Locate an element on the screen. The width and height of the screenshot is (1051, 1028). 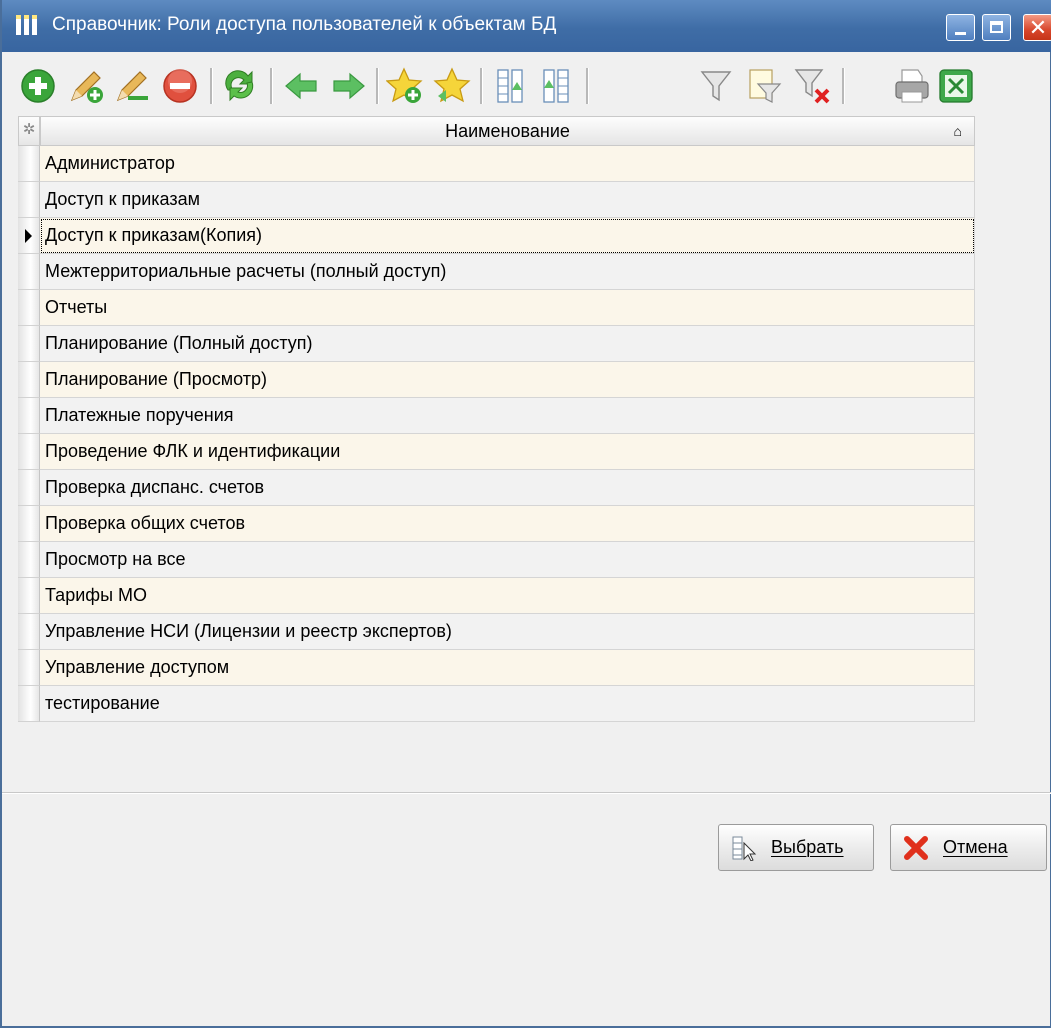
table-row: Управление доступом is located at coordinates (496, 668).